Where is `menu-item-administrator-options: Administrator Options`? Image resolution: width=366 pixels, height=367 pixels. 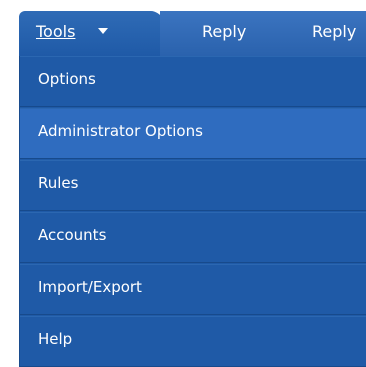 menu-item-administrator-options: Administrator Options is located at coordinates (193, 133).